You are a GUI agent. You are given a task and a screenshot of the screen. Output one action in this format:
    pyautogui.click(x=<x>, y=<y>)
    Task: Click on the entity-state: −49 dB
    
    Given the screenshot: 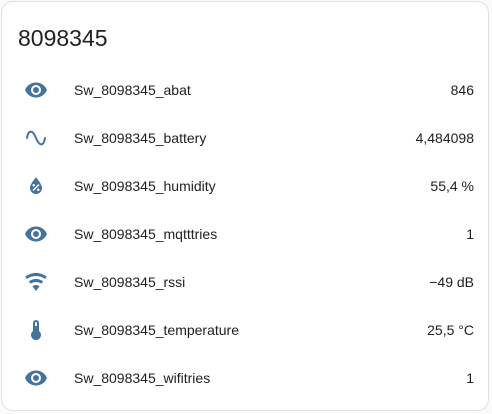 What is the action you would take?
    pyautogui.click(x=451, y=282)
    